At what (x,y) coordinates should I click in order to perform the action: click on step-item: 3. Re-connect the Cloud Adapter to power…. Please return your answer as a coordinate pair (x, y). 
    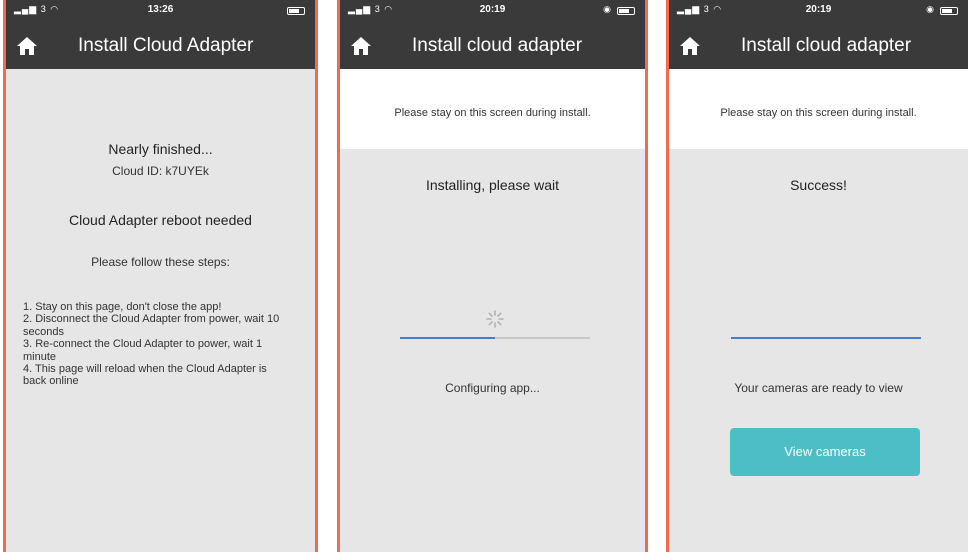
    Looking at the image, I should click on (143, 350).